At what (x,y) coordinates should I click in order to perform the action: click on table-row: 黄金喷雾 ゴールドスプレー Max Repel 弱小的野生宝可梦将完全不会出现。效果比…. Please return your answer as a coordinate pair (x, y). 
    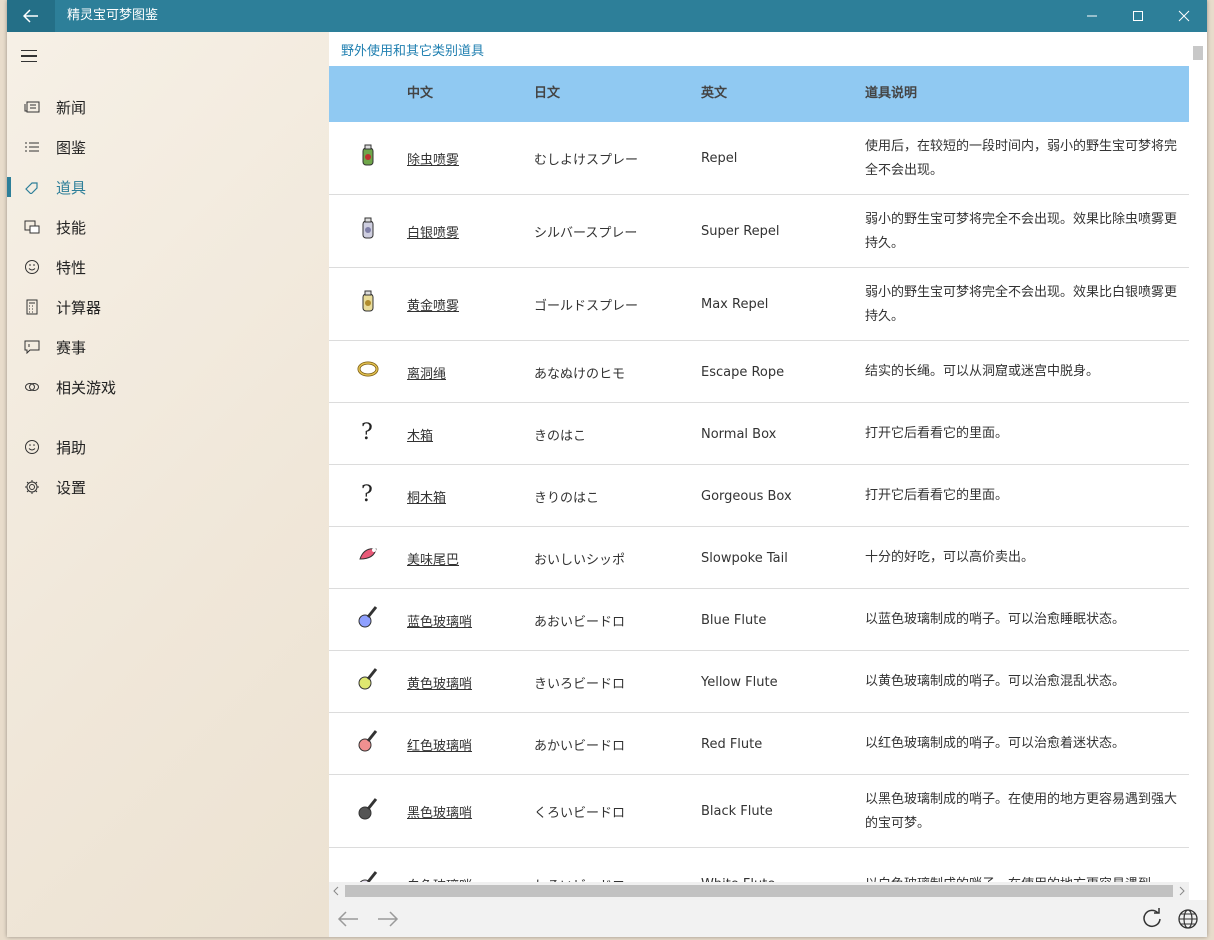
    Looking at the image, I should click on (759, 304).